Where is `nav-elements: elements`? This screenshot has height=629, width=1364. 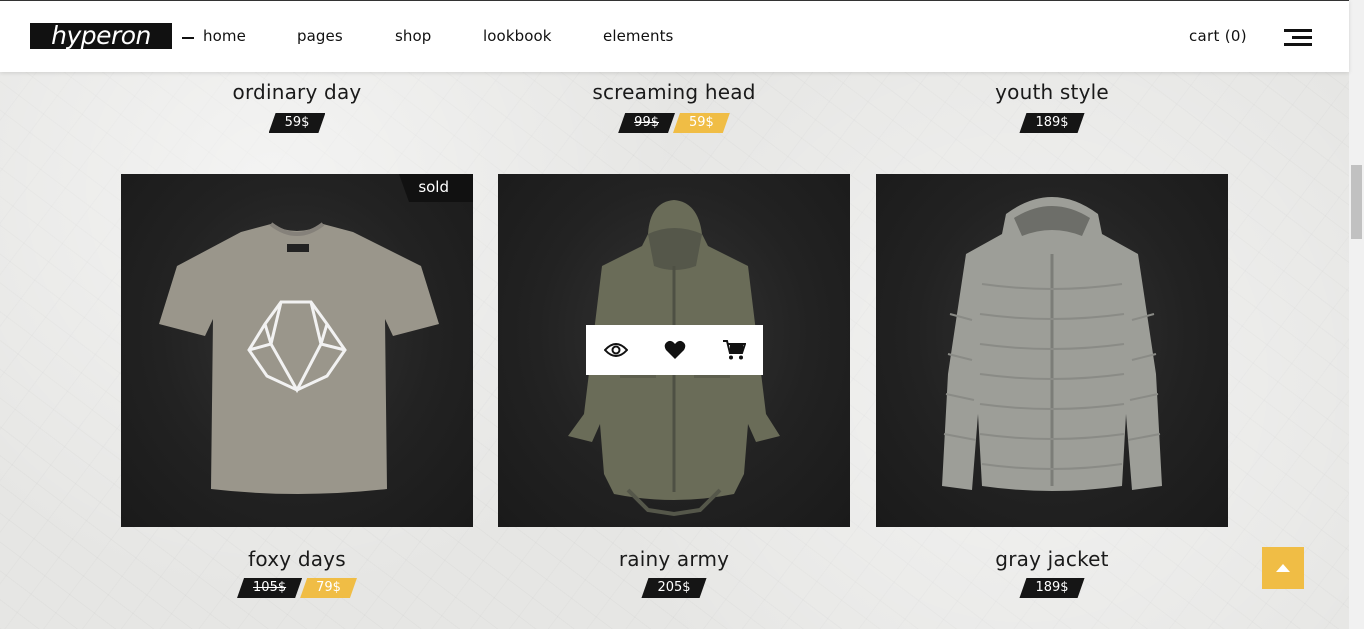 nav-elements: elements is located at coordinates (638, 36).